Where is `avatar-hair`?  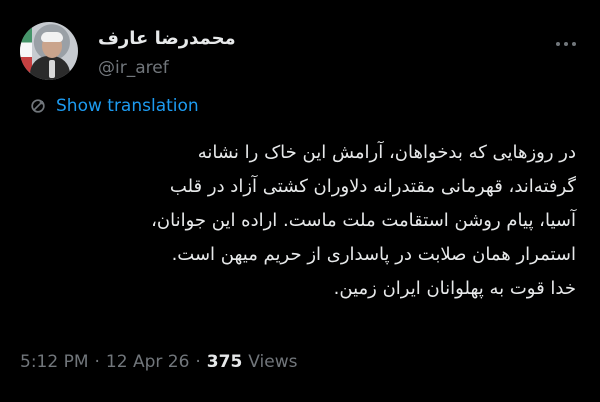
avatar-hair is located at coordinates (52, 37).